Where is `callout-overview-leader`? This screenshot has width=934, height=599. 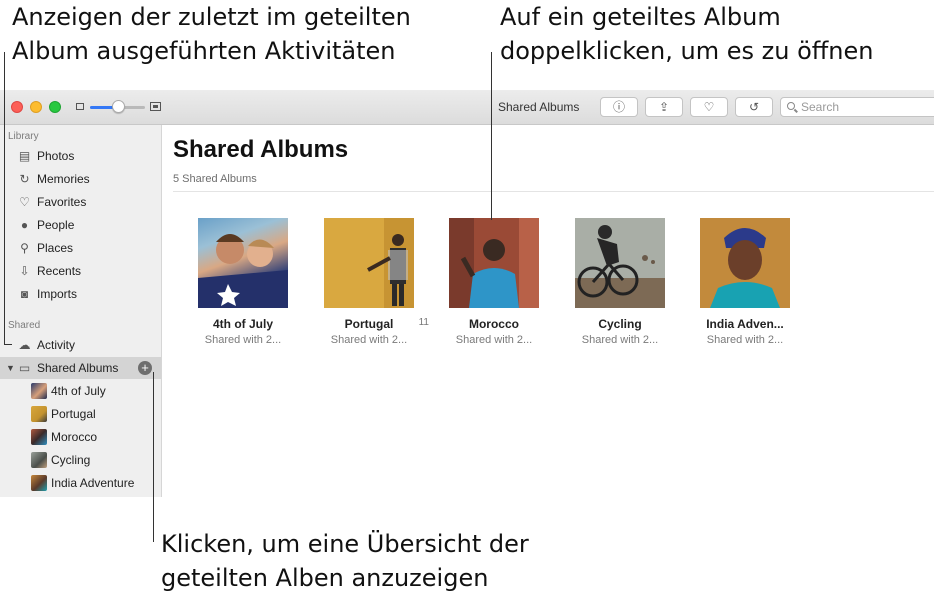 callout-overview-leader is located at coordinates (153, 457).